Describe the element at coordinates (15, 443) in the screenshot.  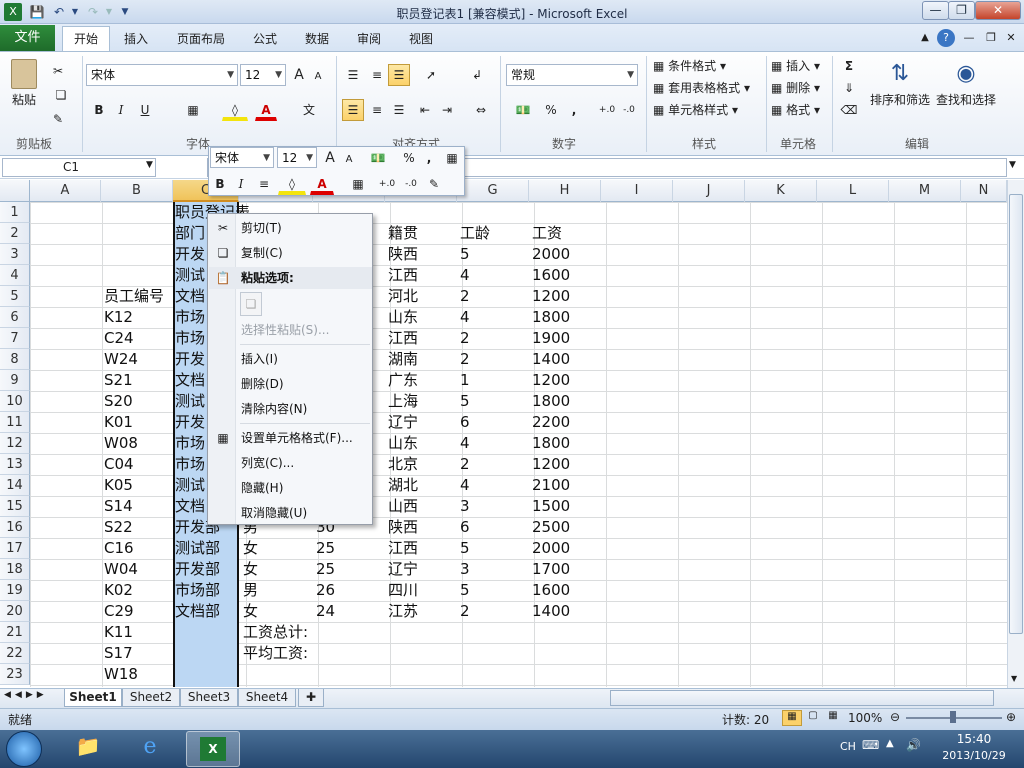
I see `row-header-12: 12` at that location.